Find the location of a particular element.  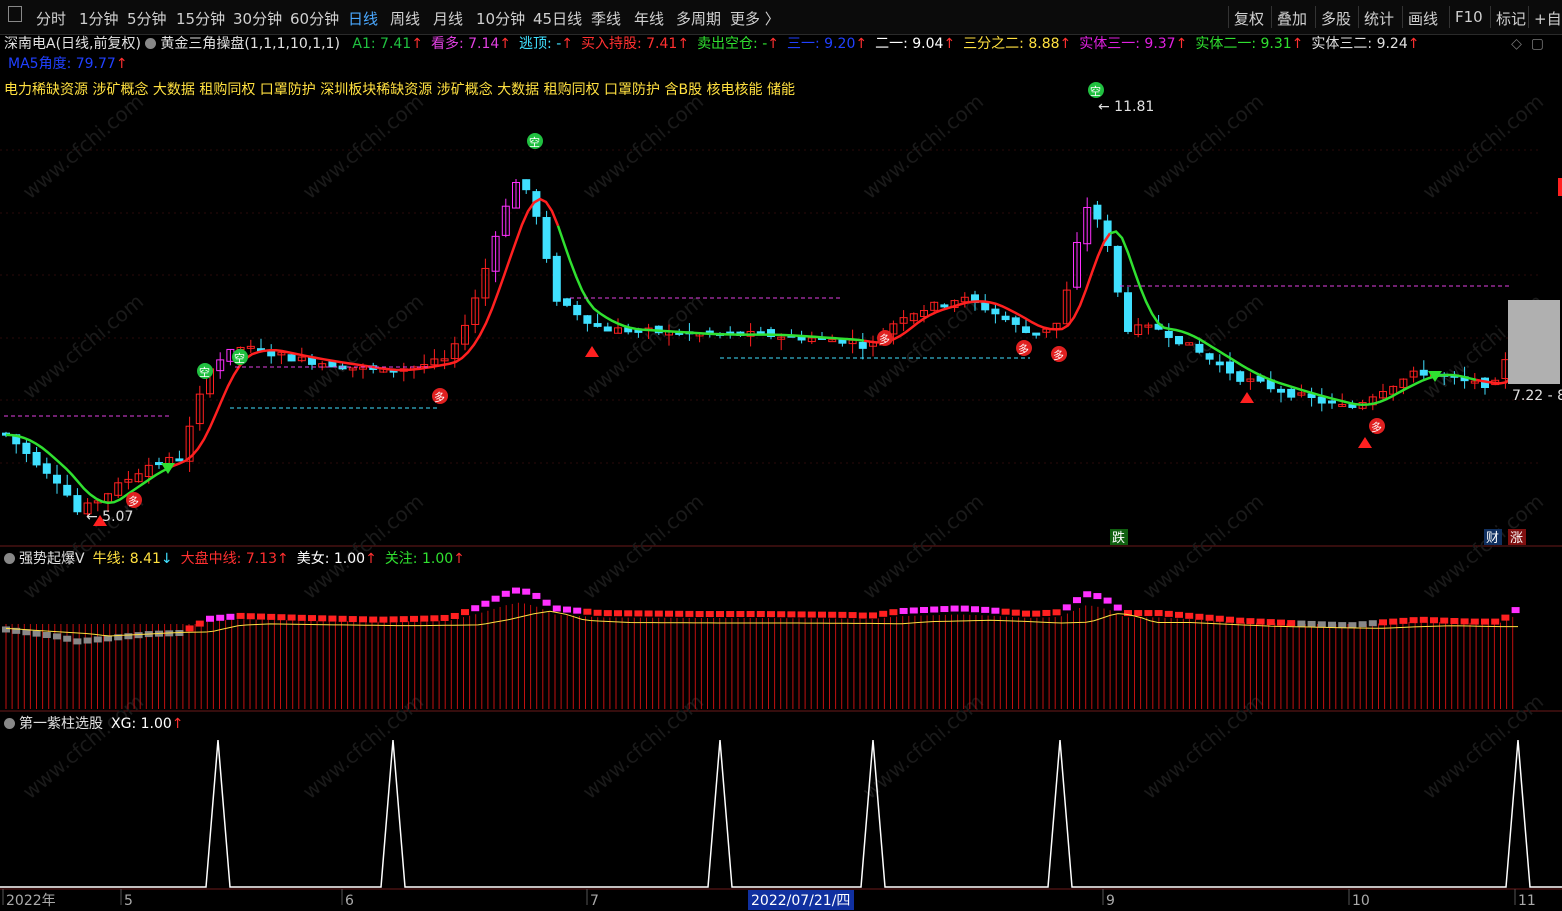

time-axis-label: 2022年 is located at coordinates (31, 901).